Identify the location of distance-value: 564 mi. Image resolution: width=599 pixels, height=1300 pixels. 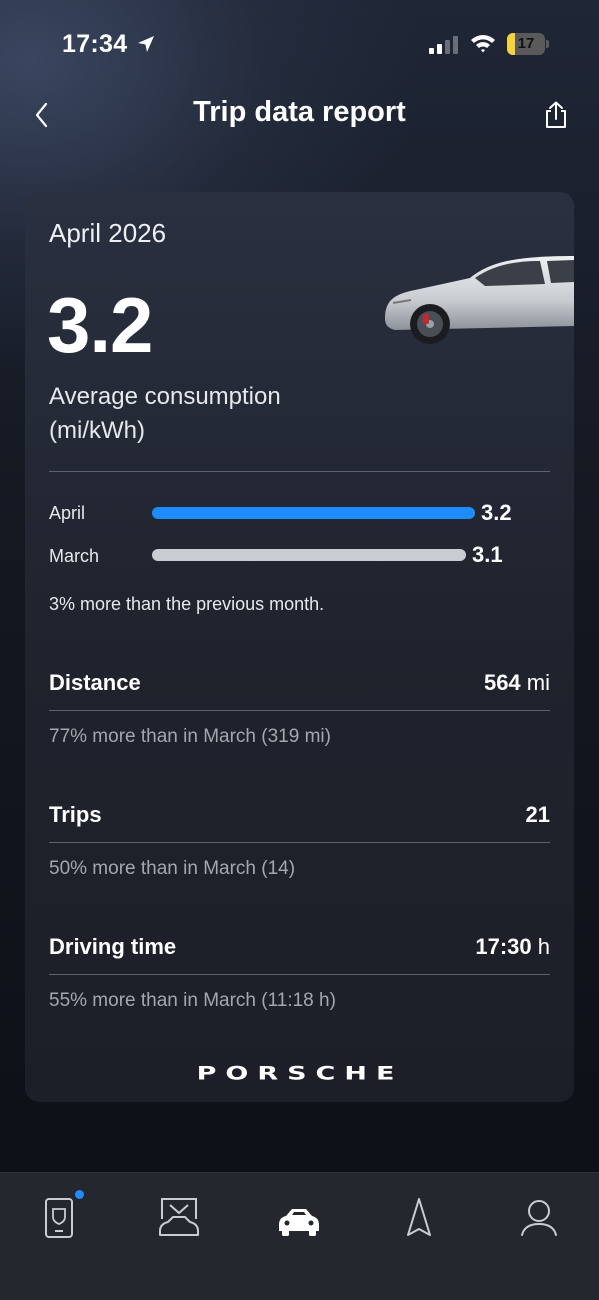
(516, 682).